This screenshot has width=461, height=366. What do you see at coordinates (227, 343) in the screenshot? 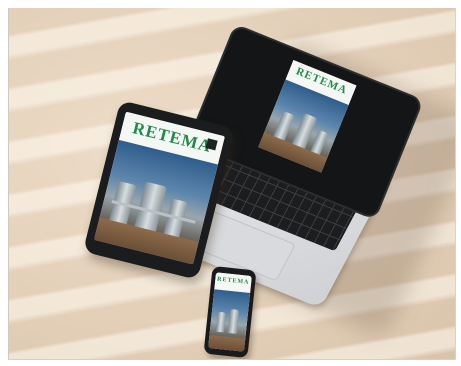
I see `phone-cover-ground` at bounding box center [227, 343].